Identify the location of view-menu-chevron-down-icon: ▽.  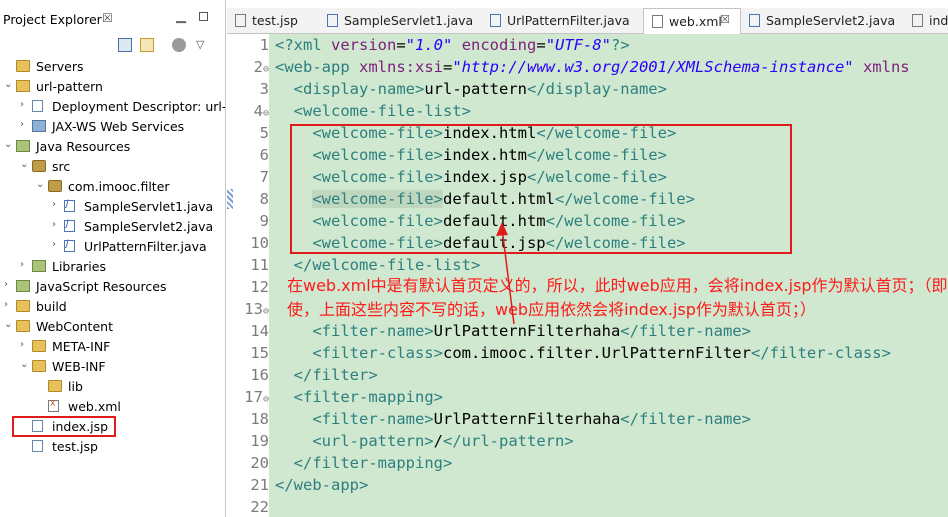
(203, 45).